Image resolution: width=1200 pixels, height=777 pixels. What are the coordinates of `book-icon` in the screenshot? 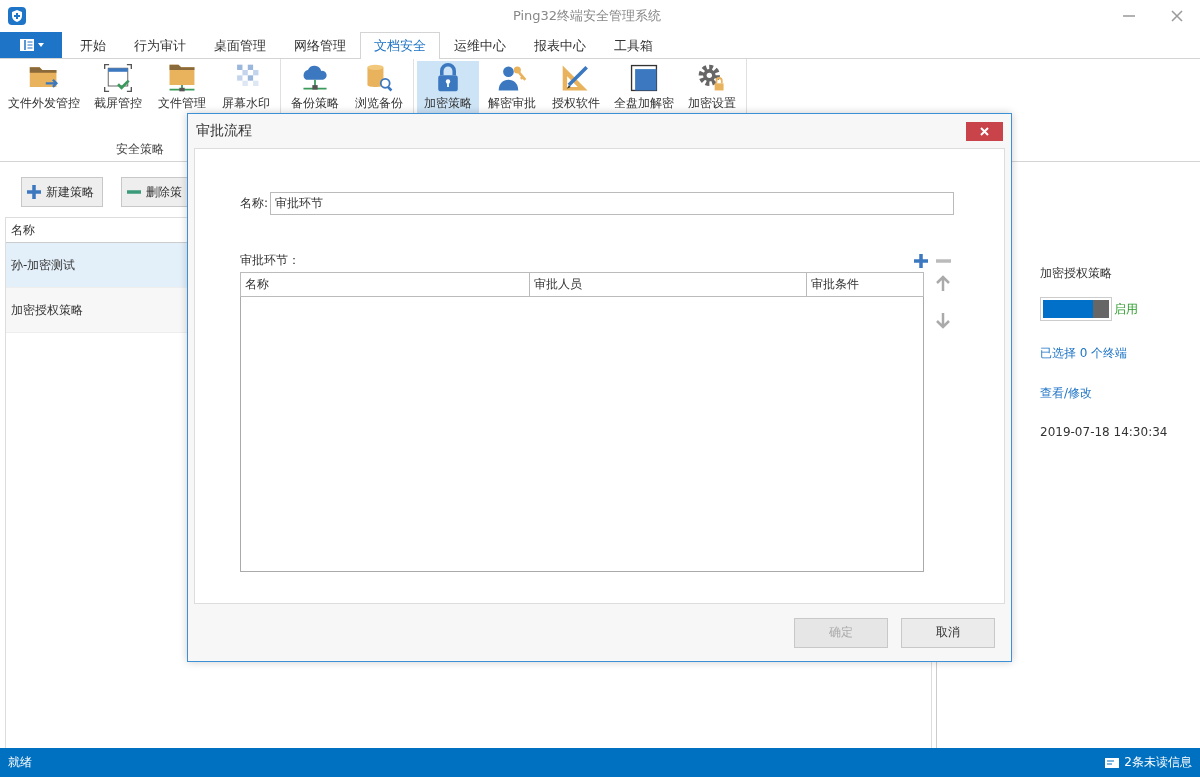 It's located at (26, 45).